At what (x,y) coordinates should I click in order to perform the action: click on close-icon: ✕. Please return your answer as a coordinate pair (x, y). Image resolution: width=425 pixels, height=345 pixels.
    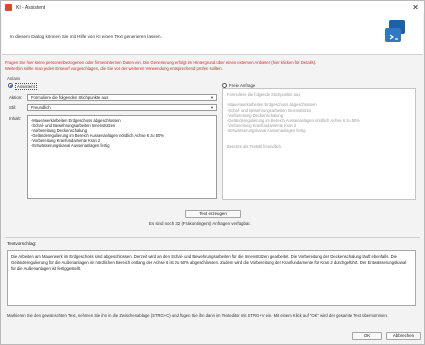
    Looking at the image, I should click on (415, 7).